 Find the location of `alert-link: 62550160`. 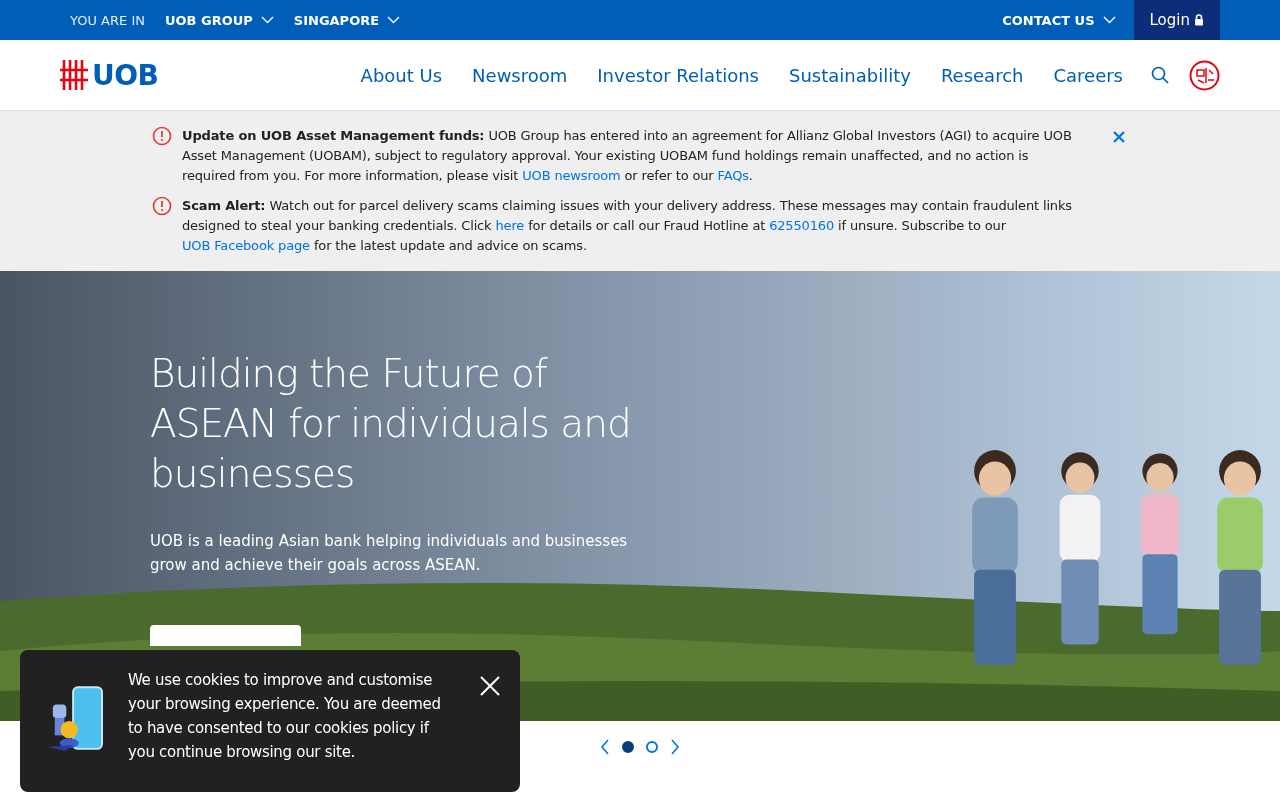

alert-link: 62550160 is located at coordinates (802, 225).